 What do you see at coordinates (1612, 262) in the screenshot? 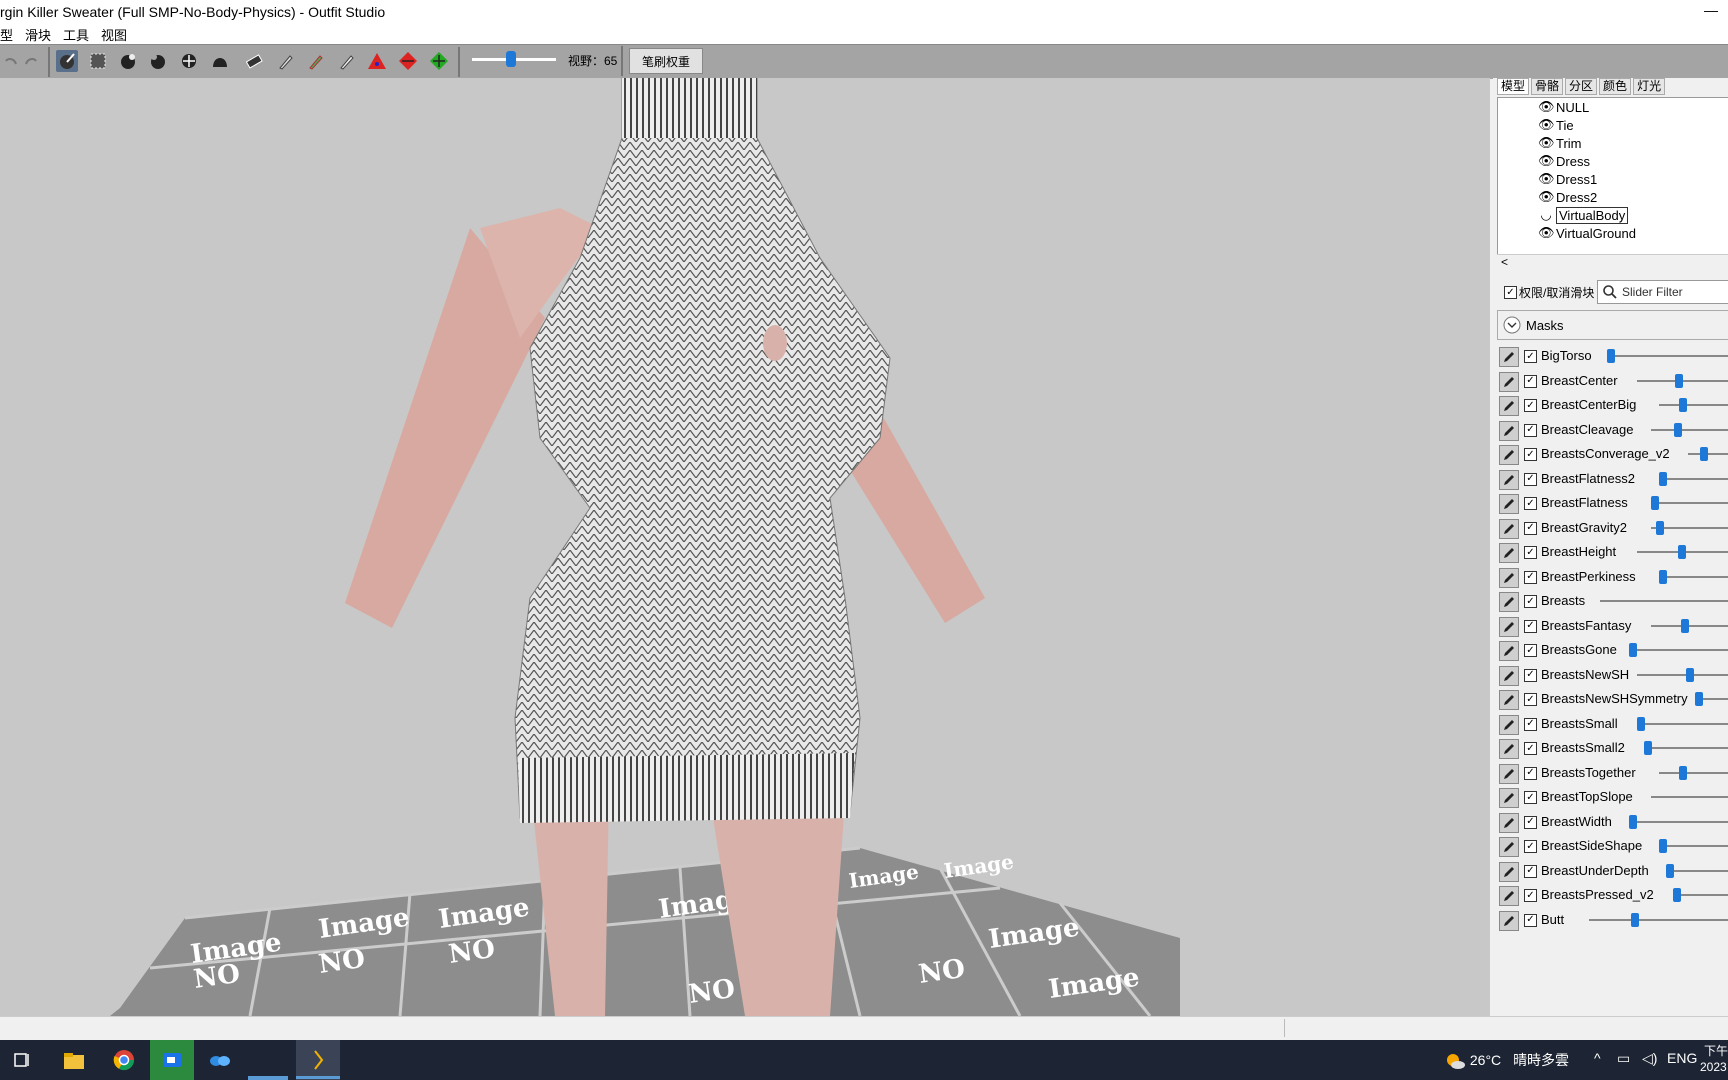
I see `tree-horizontal-scrollbar: <` at bounding box center [1612, 262].